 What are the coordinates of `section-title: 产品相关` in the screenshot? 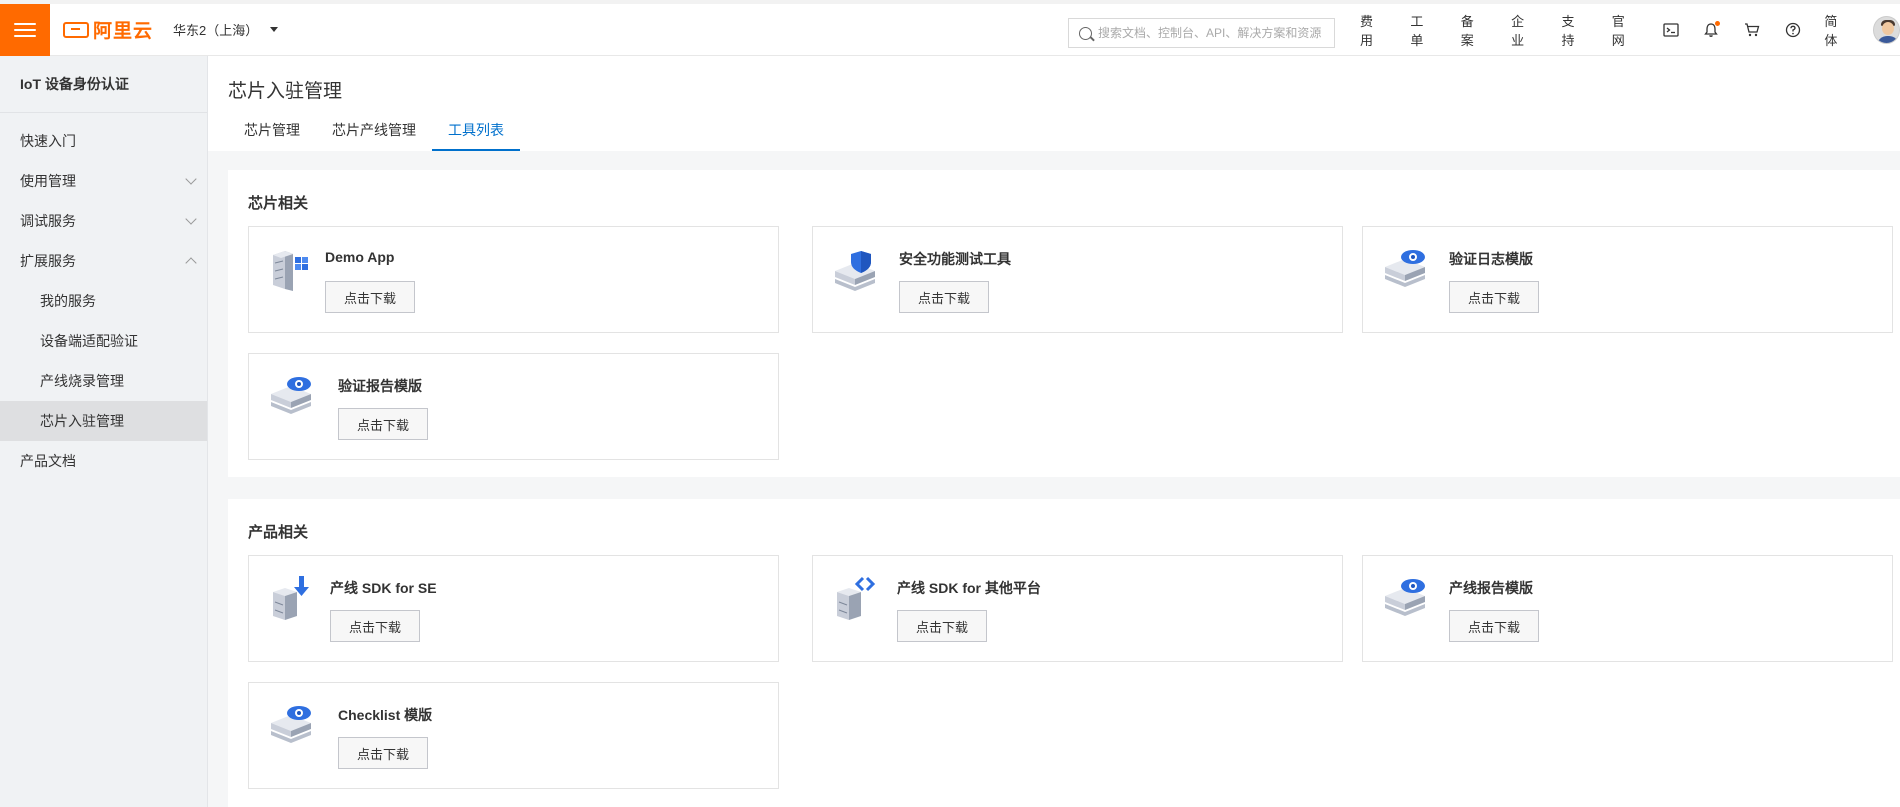 It's located at (278, 532).